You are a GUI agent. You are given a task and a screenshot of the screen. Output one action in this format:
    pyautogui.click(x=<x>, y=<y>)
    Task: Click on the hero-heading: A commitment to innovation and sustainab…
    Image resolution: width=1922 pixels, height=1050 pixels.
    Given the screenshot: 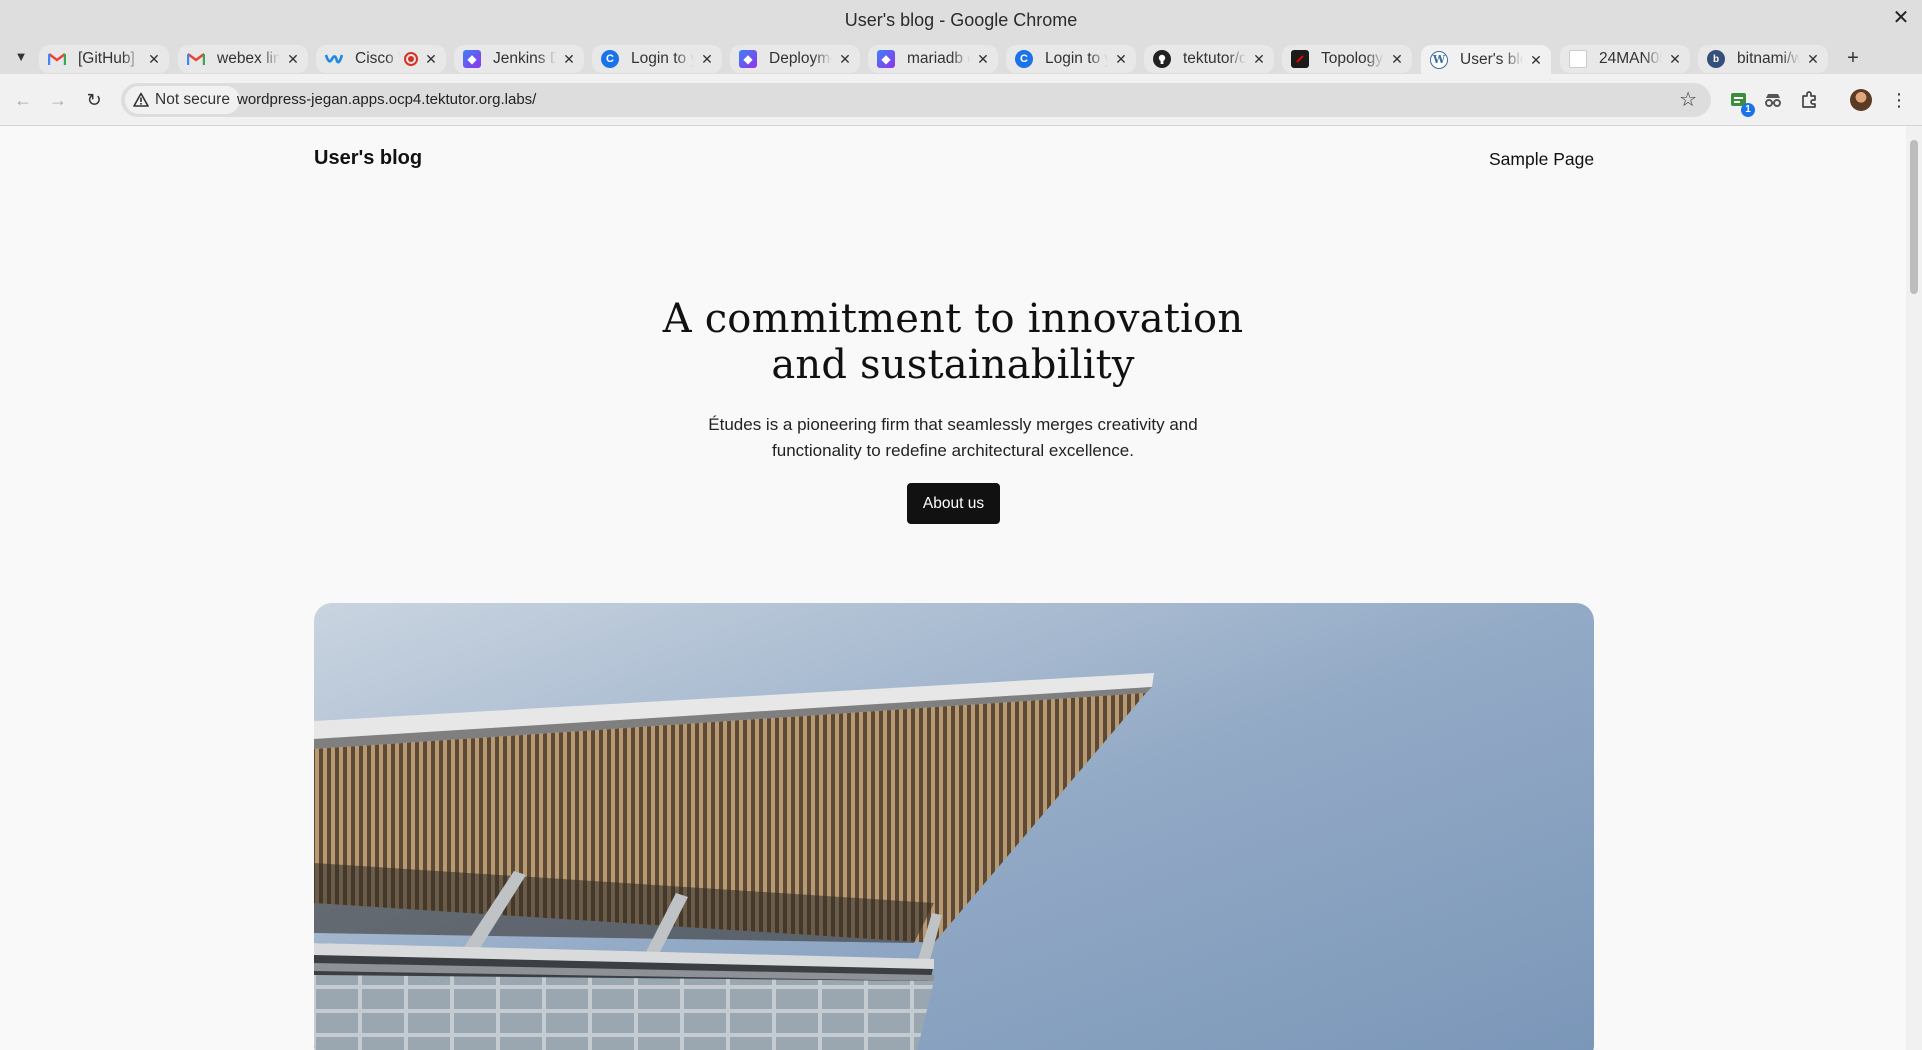 What is the action you would take?
    pyautogui.click(x=953, y=342)
    